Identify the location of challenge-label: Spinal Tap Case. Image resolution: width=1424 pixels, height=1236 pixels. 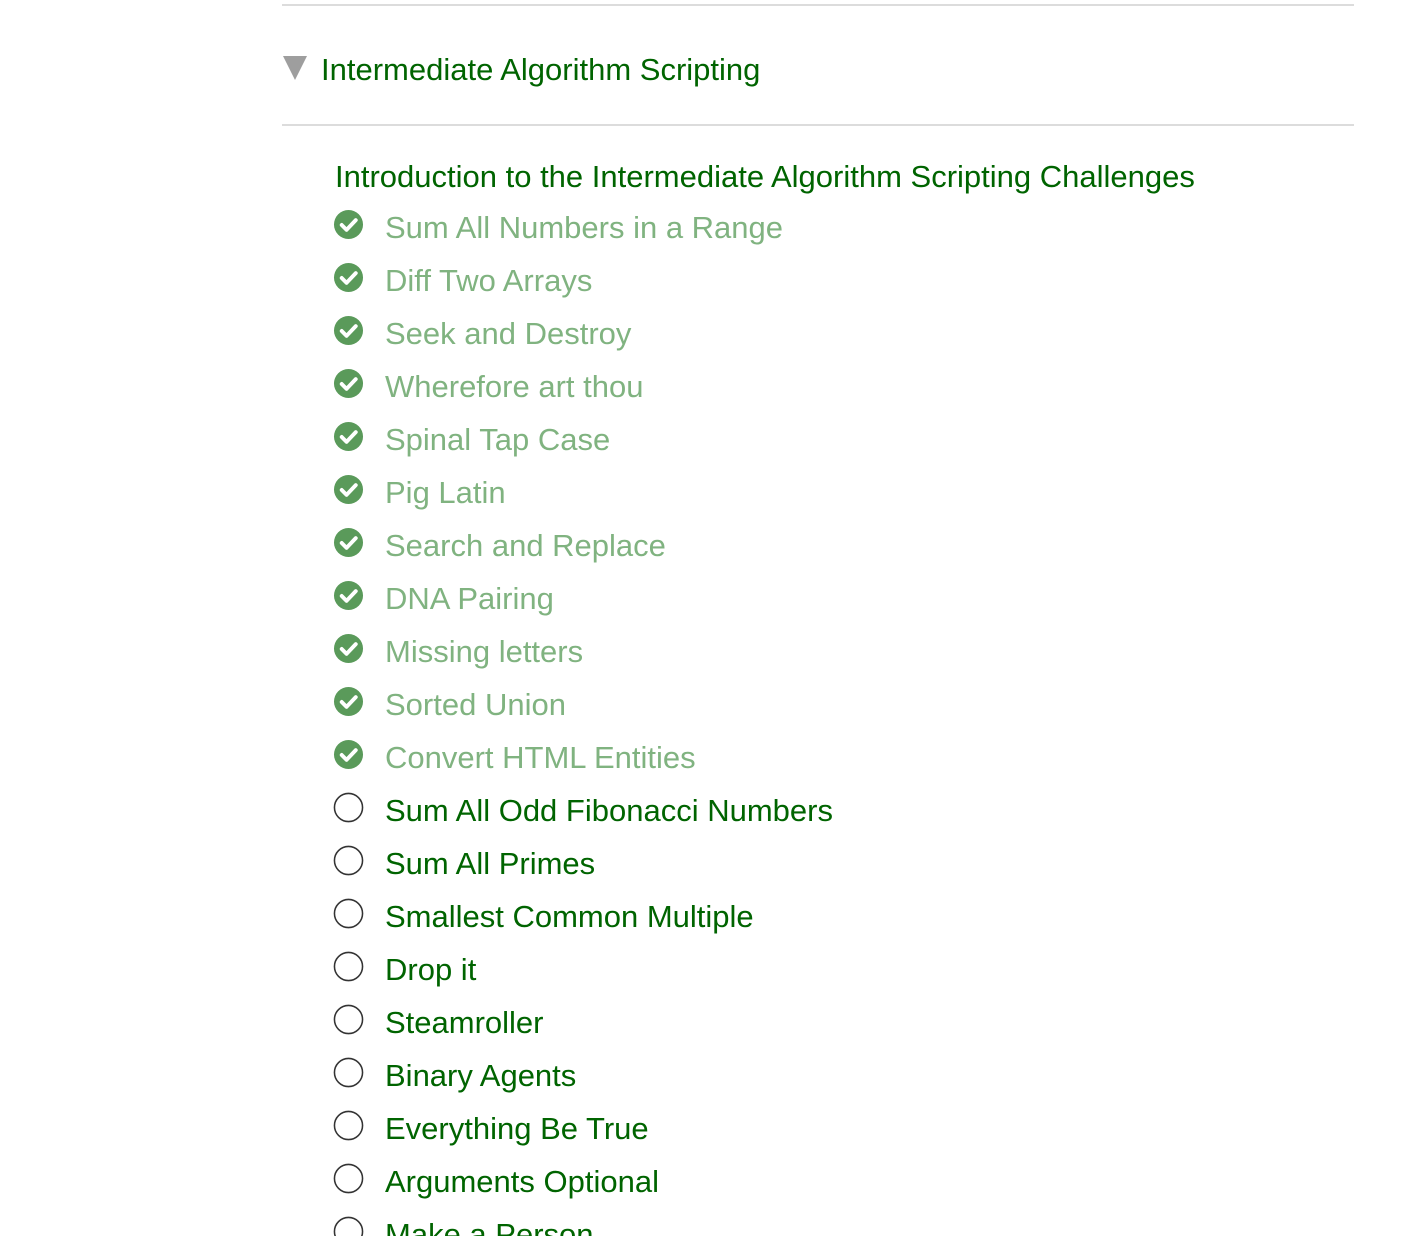
(497, 440).